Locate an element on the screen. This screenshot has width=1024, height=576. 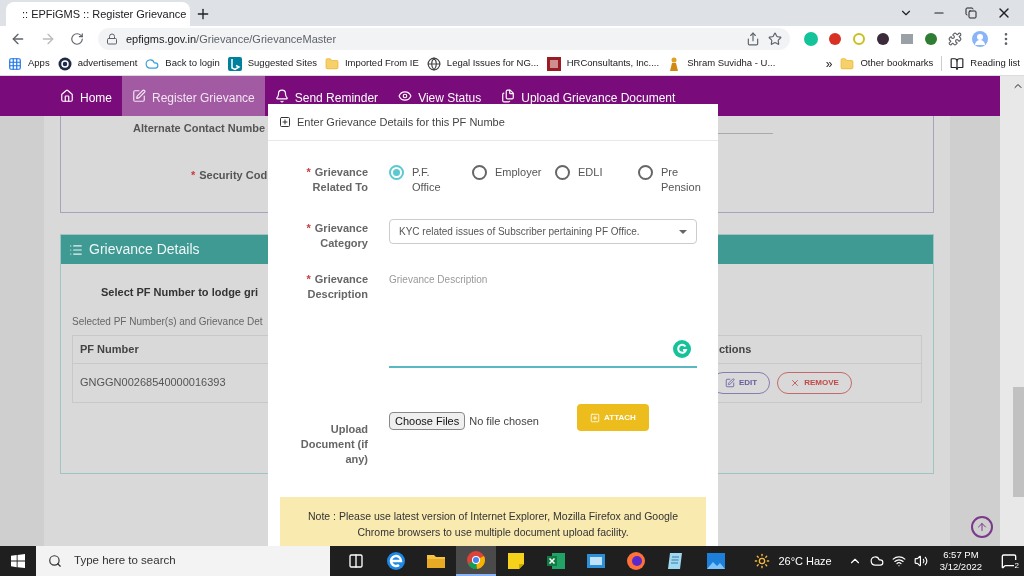
share-icon is located at coordinates (753, 39).